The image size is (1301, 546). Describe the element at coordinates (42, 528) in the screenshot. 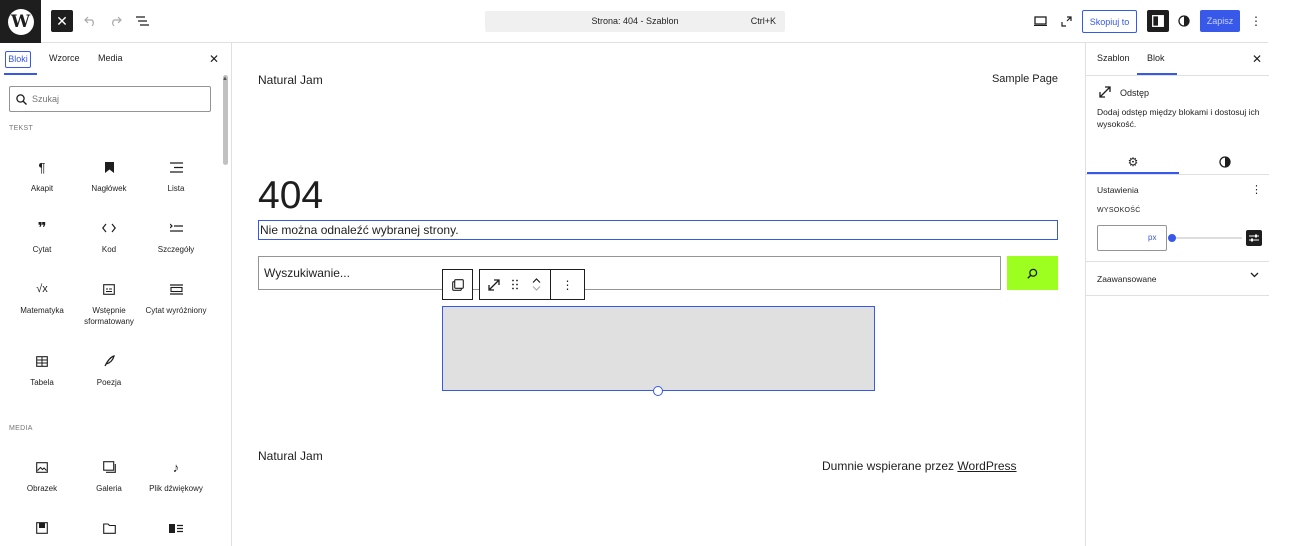

I see `cover-icon` at that location.